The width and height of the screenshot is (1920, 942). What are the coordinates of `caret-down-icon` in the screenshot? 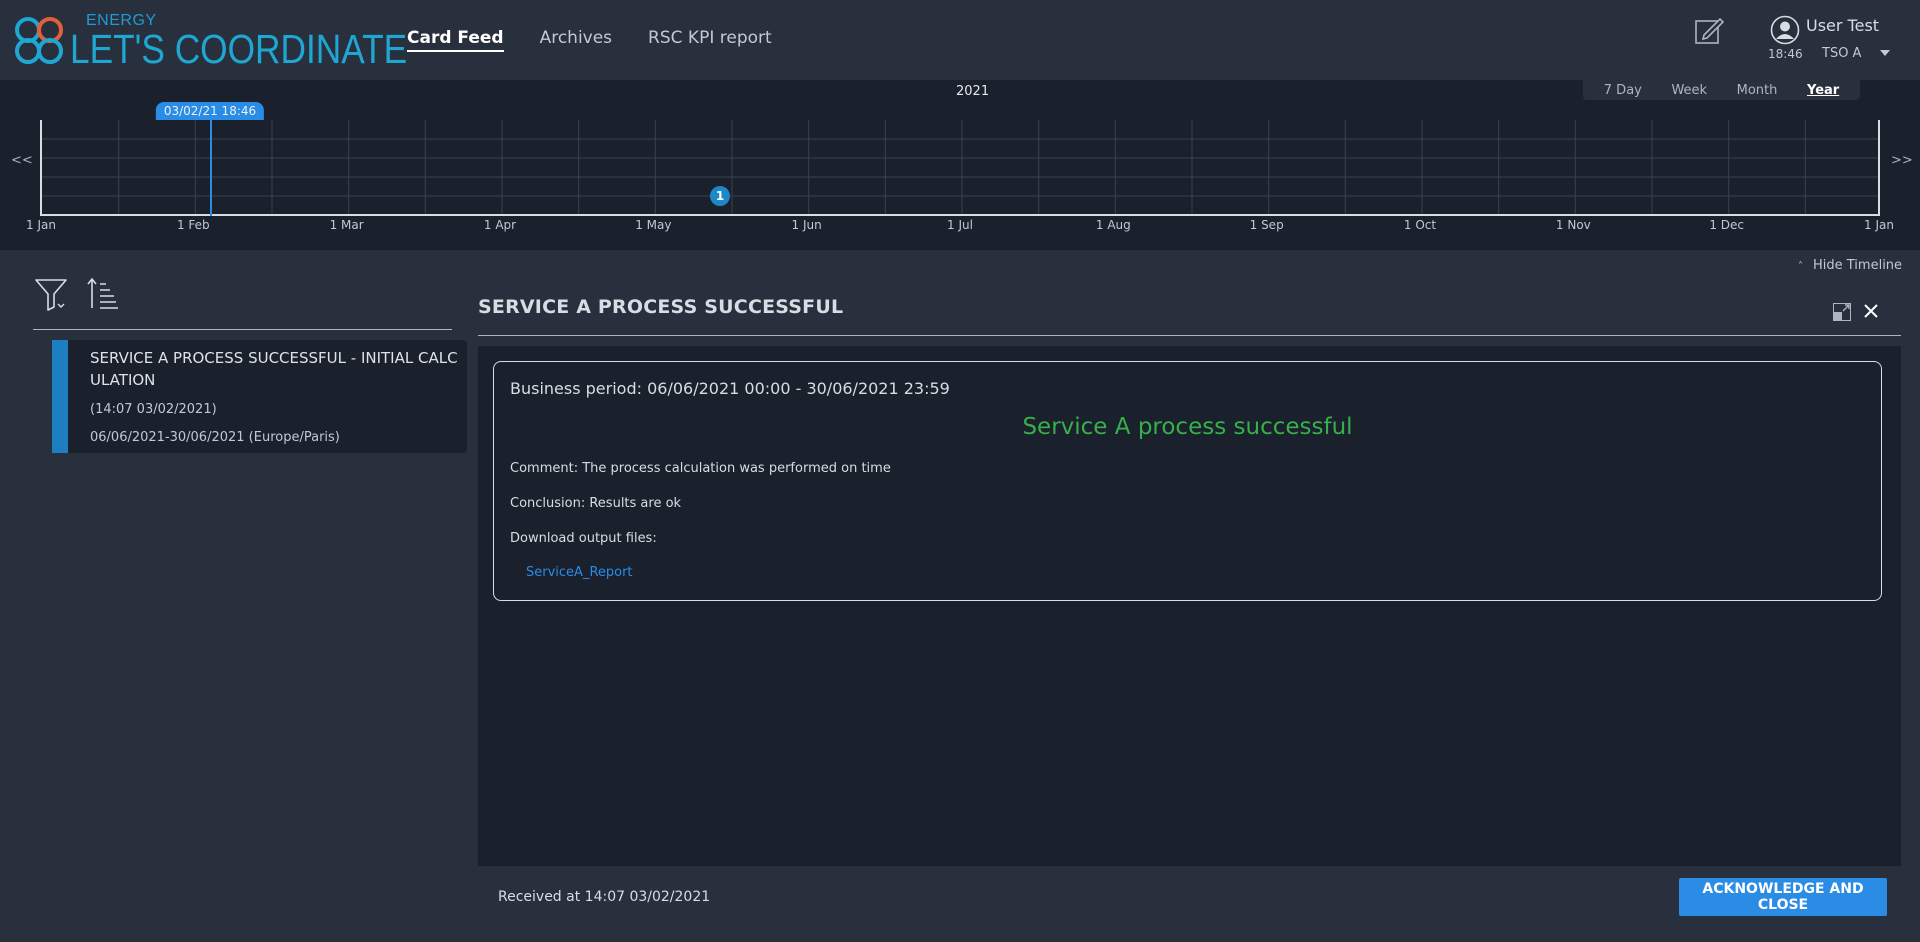 It's located at (1885, 53).